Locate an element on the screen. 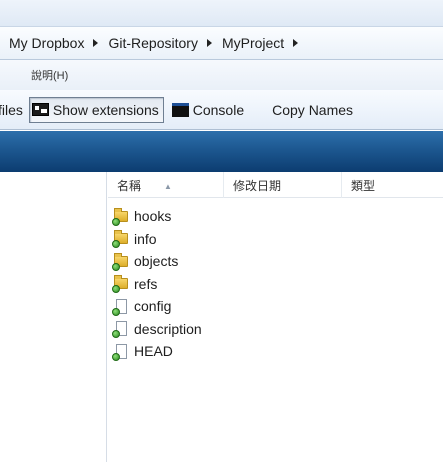 Image resolution: width=443 pixels, height=462 pixels. file-name: HEAD is located at coordinates (153, 351).